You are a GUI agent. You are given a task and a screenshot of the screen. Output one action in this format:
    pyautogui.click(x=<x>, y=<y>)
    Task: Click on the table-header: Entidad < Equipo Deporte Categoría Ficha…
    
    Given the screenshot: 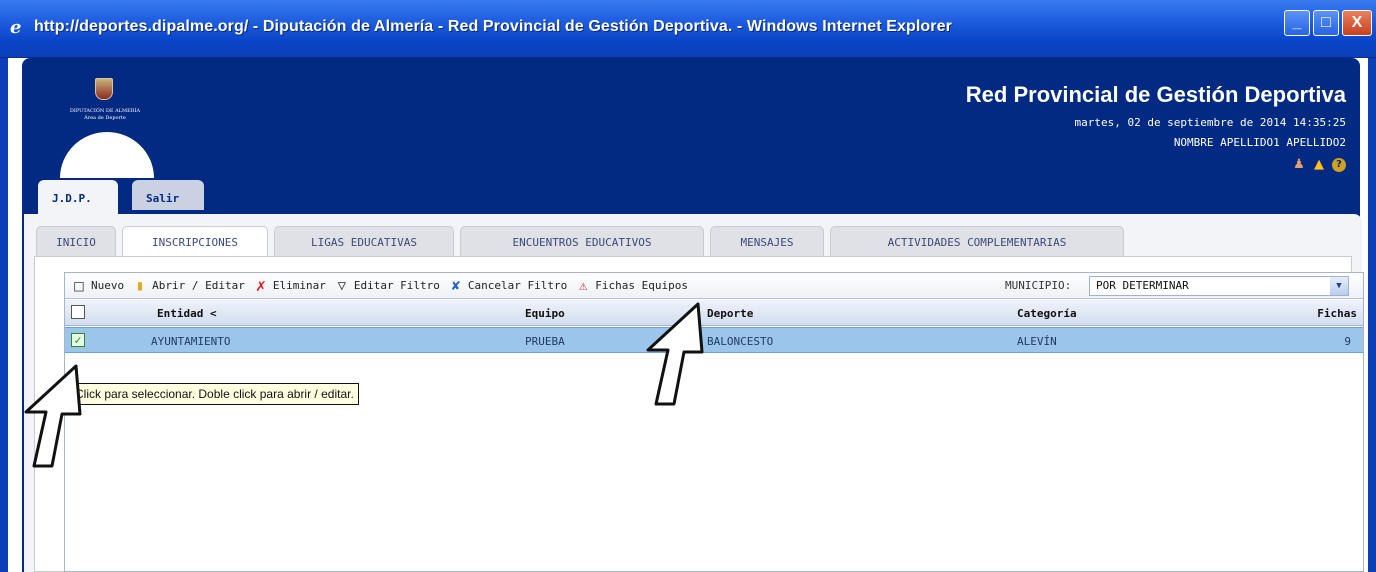 What is the action you would take?
    pyautogui.click(x=714, y=313)
    